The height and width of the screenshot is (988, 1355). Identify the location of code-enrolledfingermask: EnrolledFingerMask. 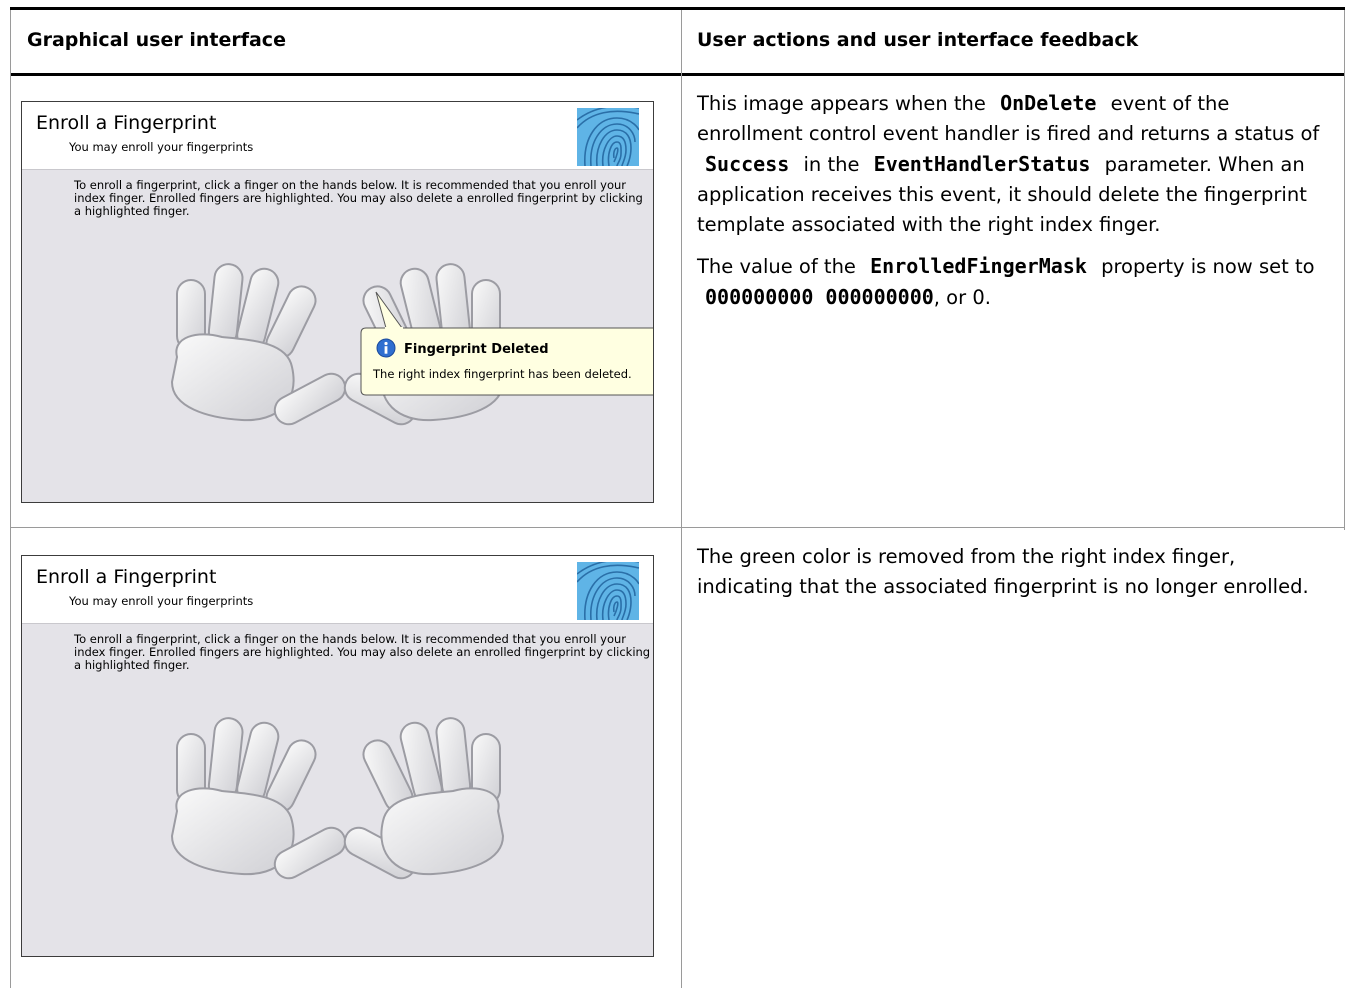
(978, 266).